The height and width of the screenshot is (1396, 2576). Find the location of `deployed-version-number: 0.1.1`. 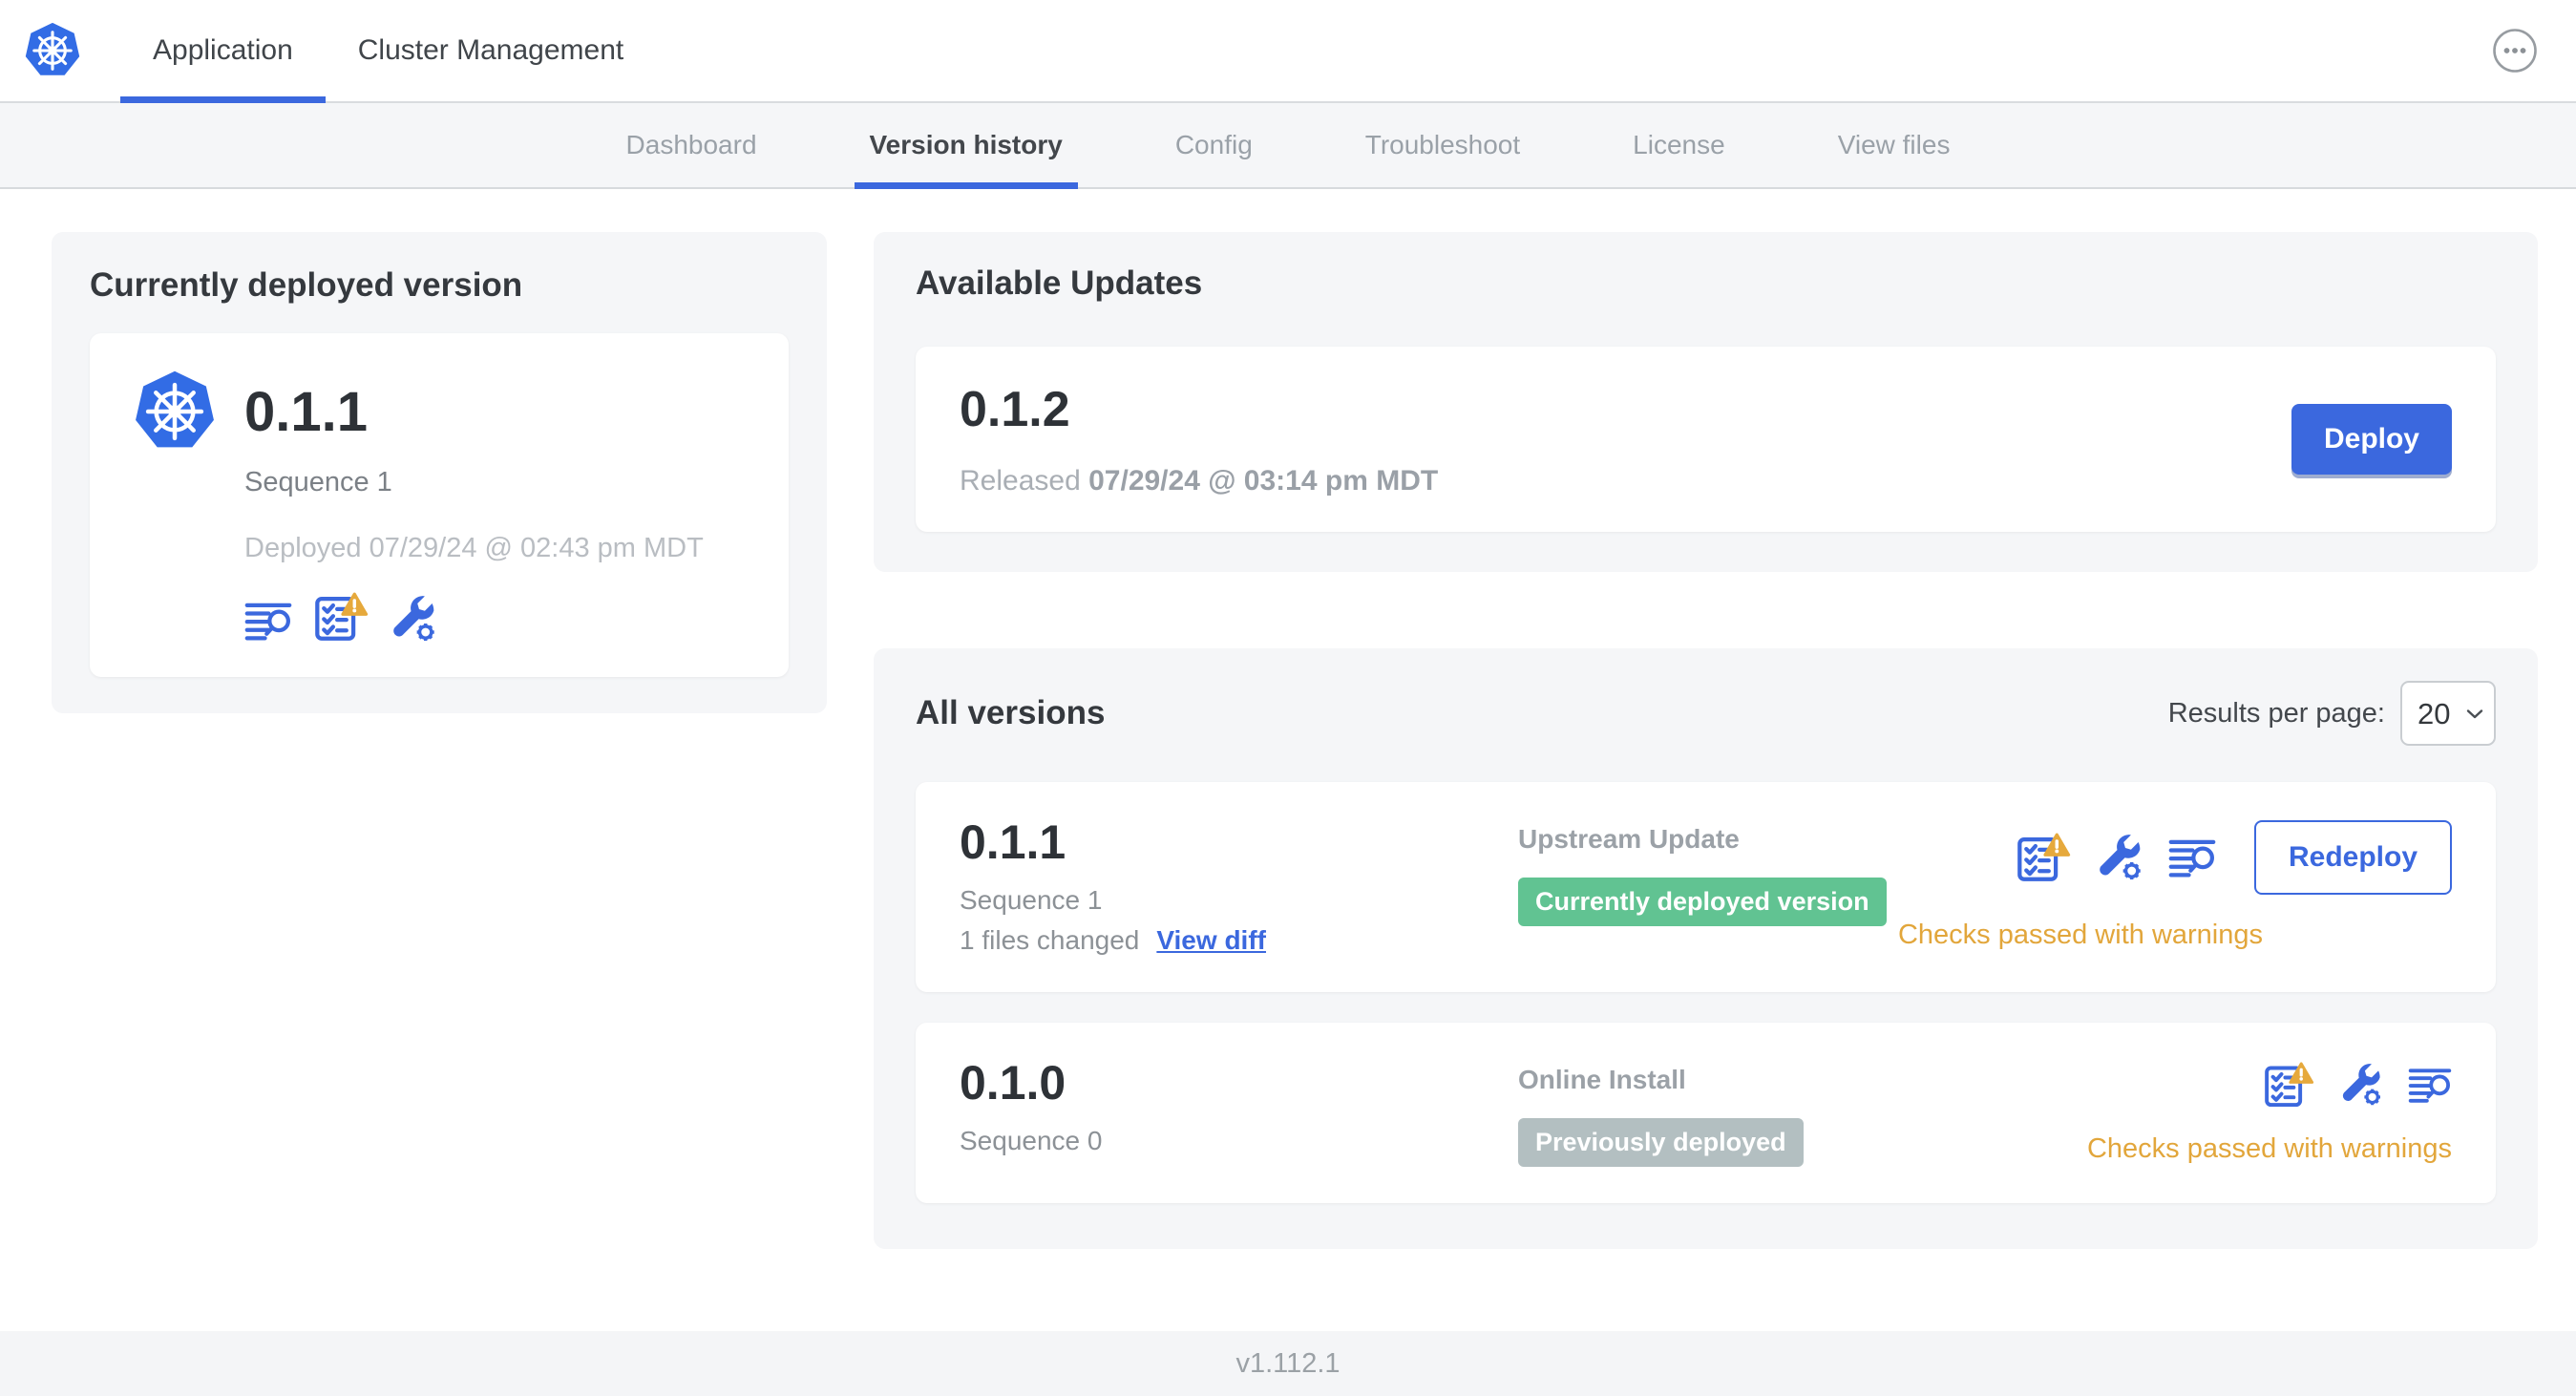

deployed-version-number: 0.1.1 is located at coordinates (306, 412).